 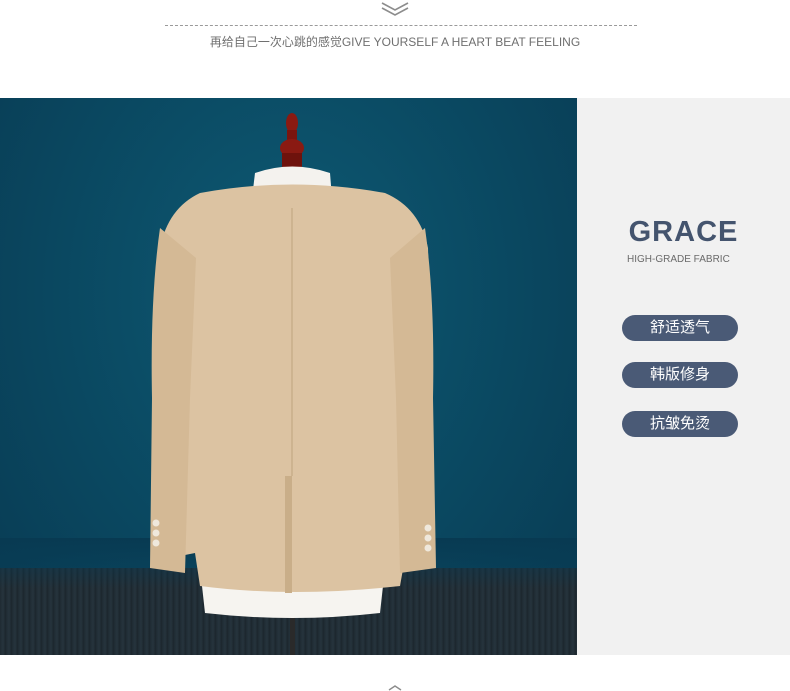 What do you see at coordinates (401, 25) in the screenshot?
I see `divider-line` at bounding box center [401, 25].